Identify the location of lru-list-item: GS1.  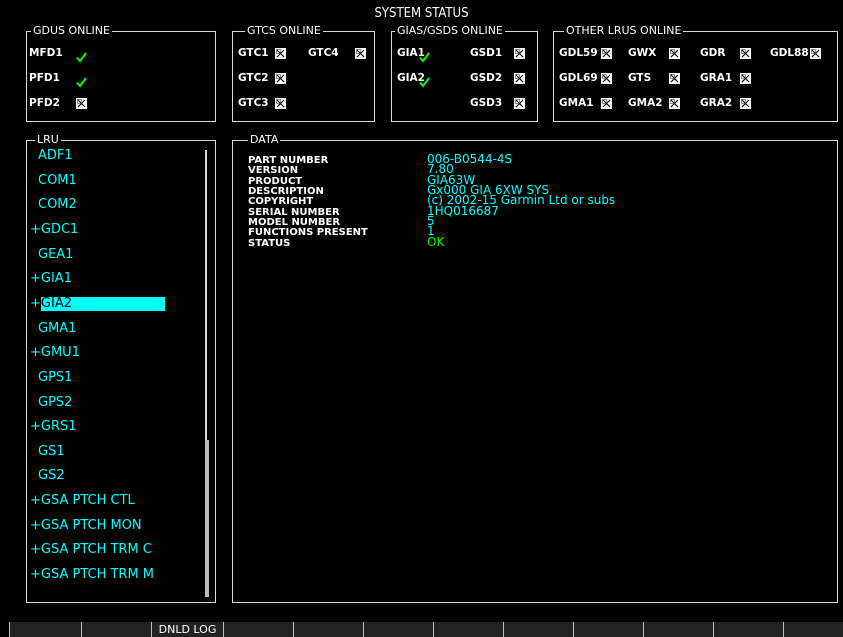
(51, 451).